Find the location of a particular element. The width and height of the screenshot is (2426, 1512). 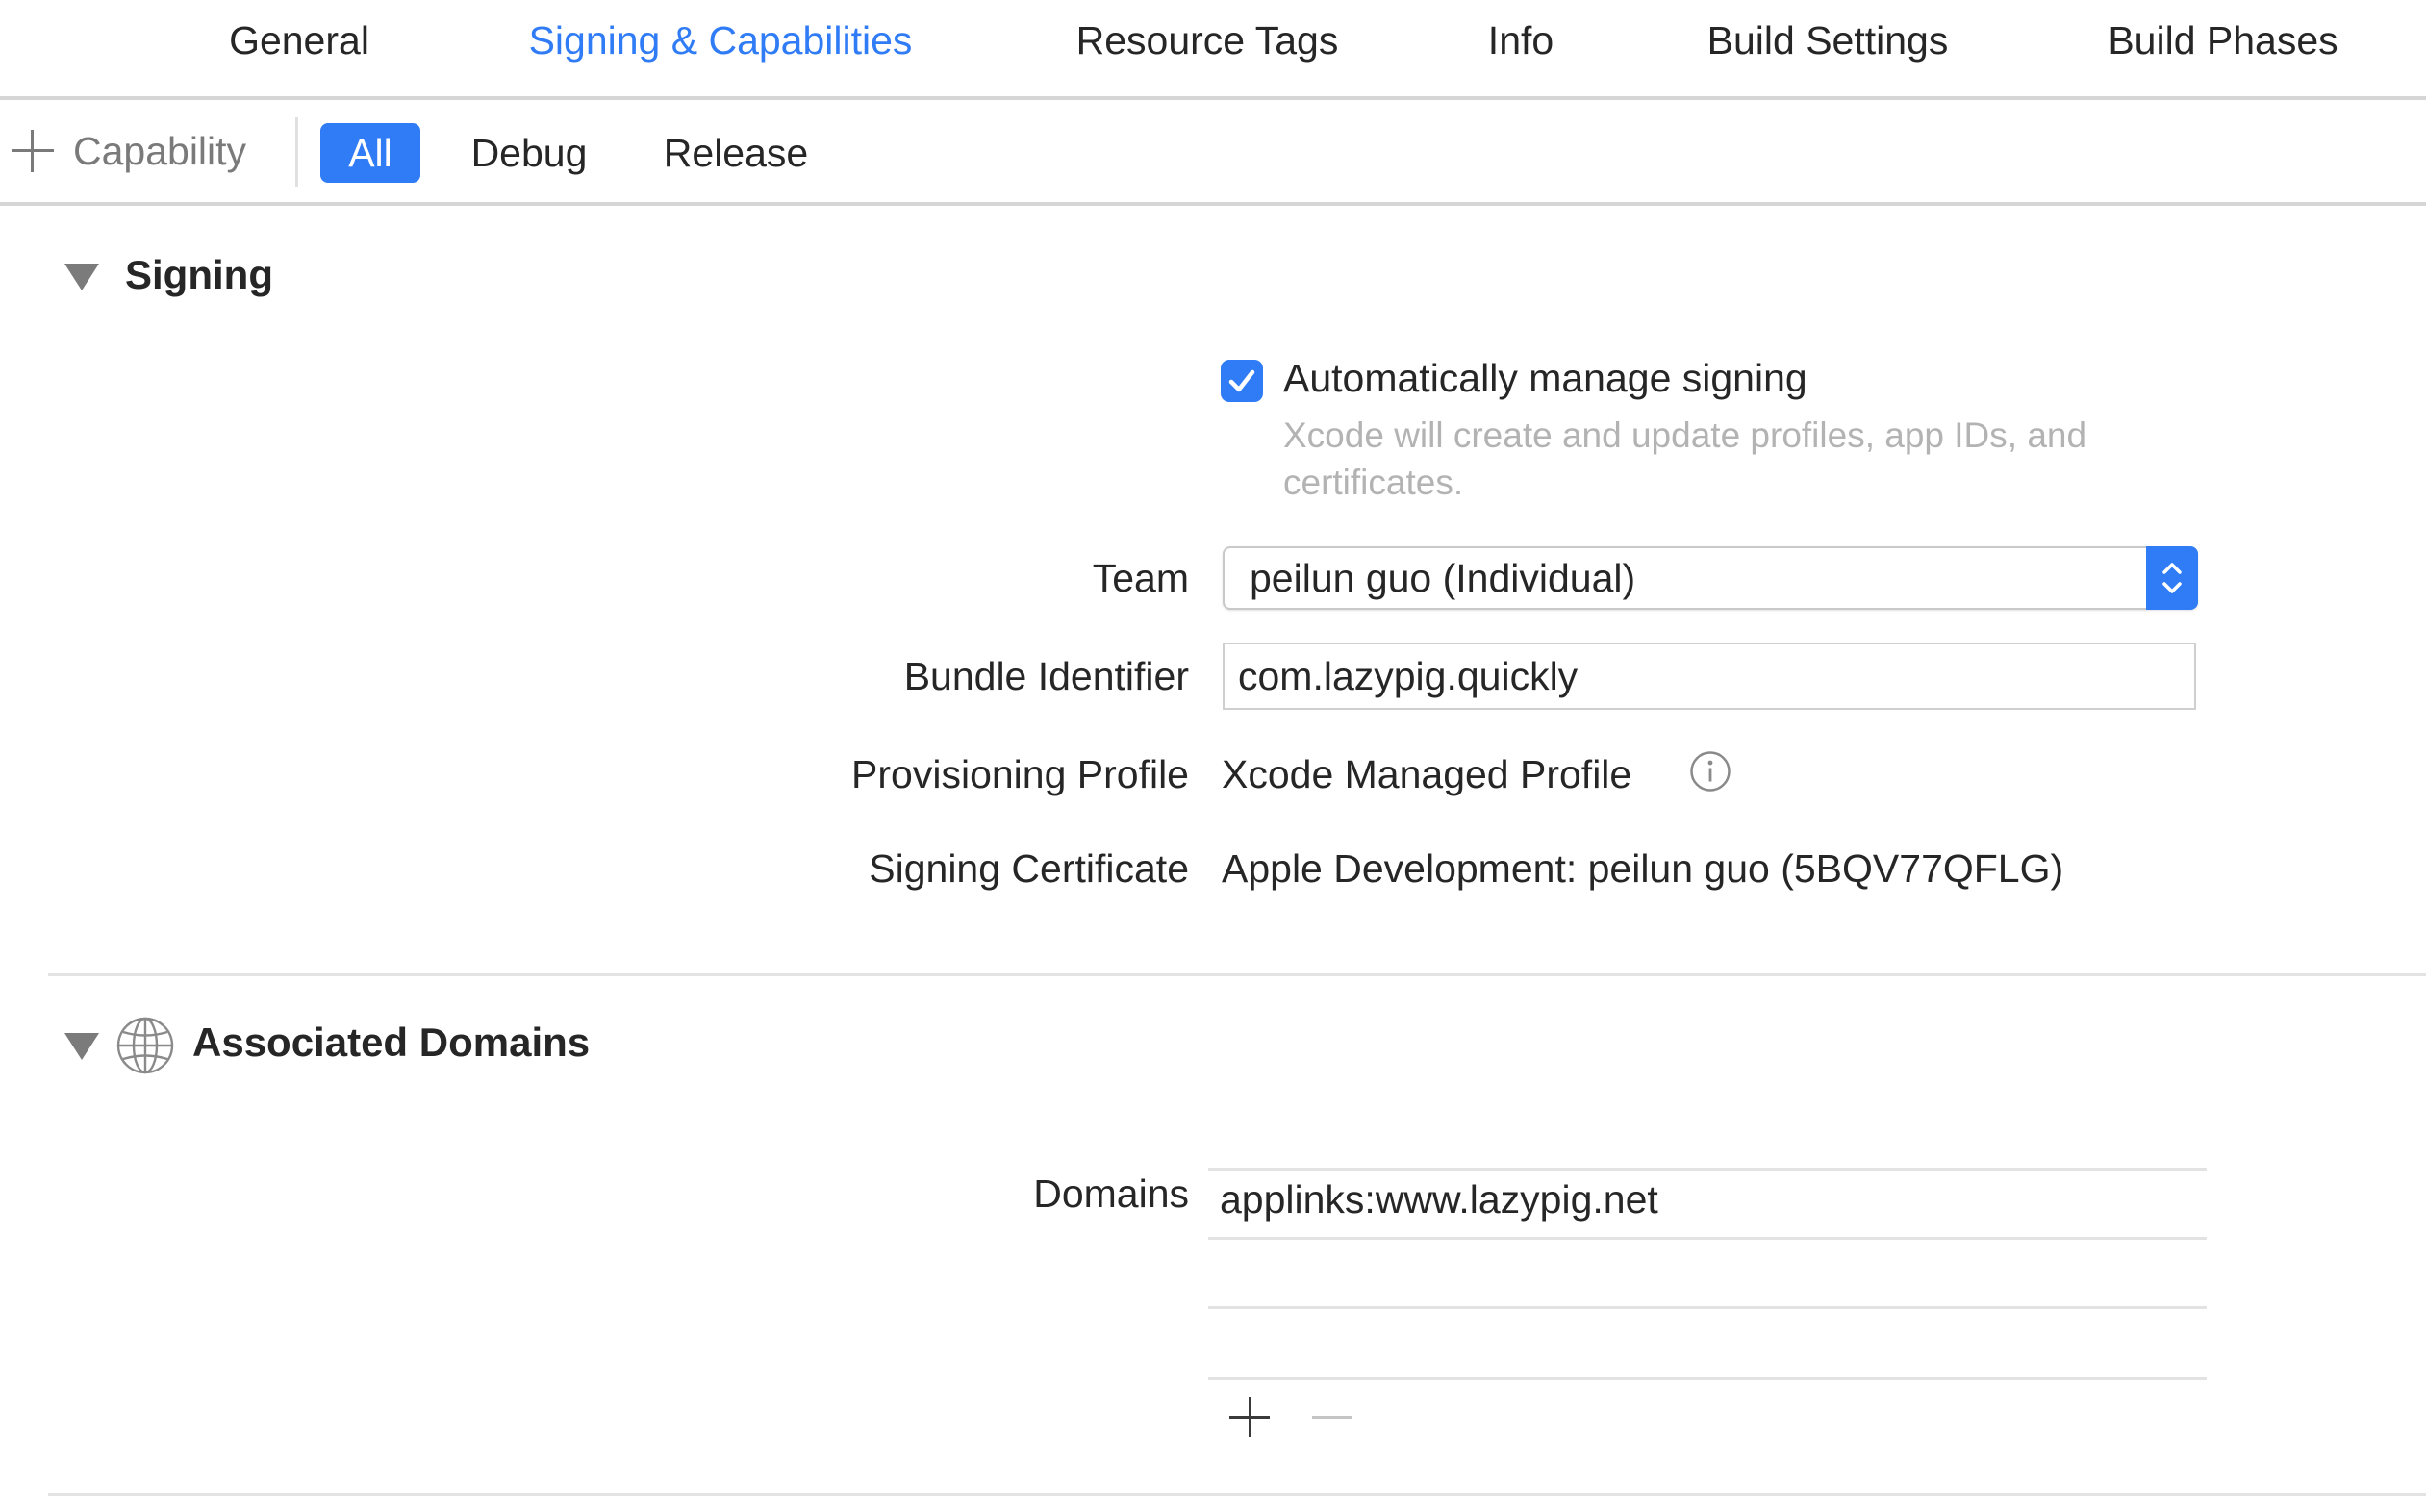

domains-label: Domains is located at coordinates (1111, 1194).